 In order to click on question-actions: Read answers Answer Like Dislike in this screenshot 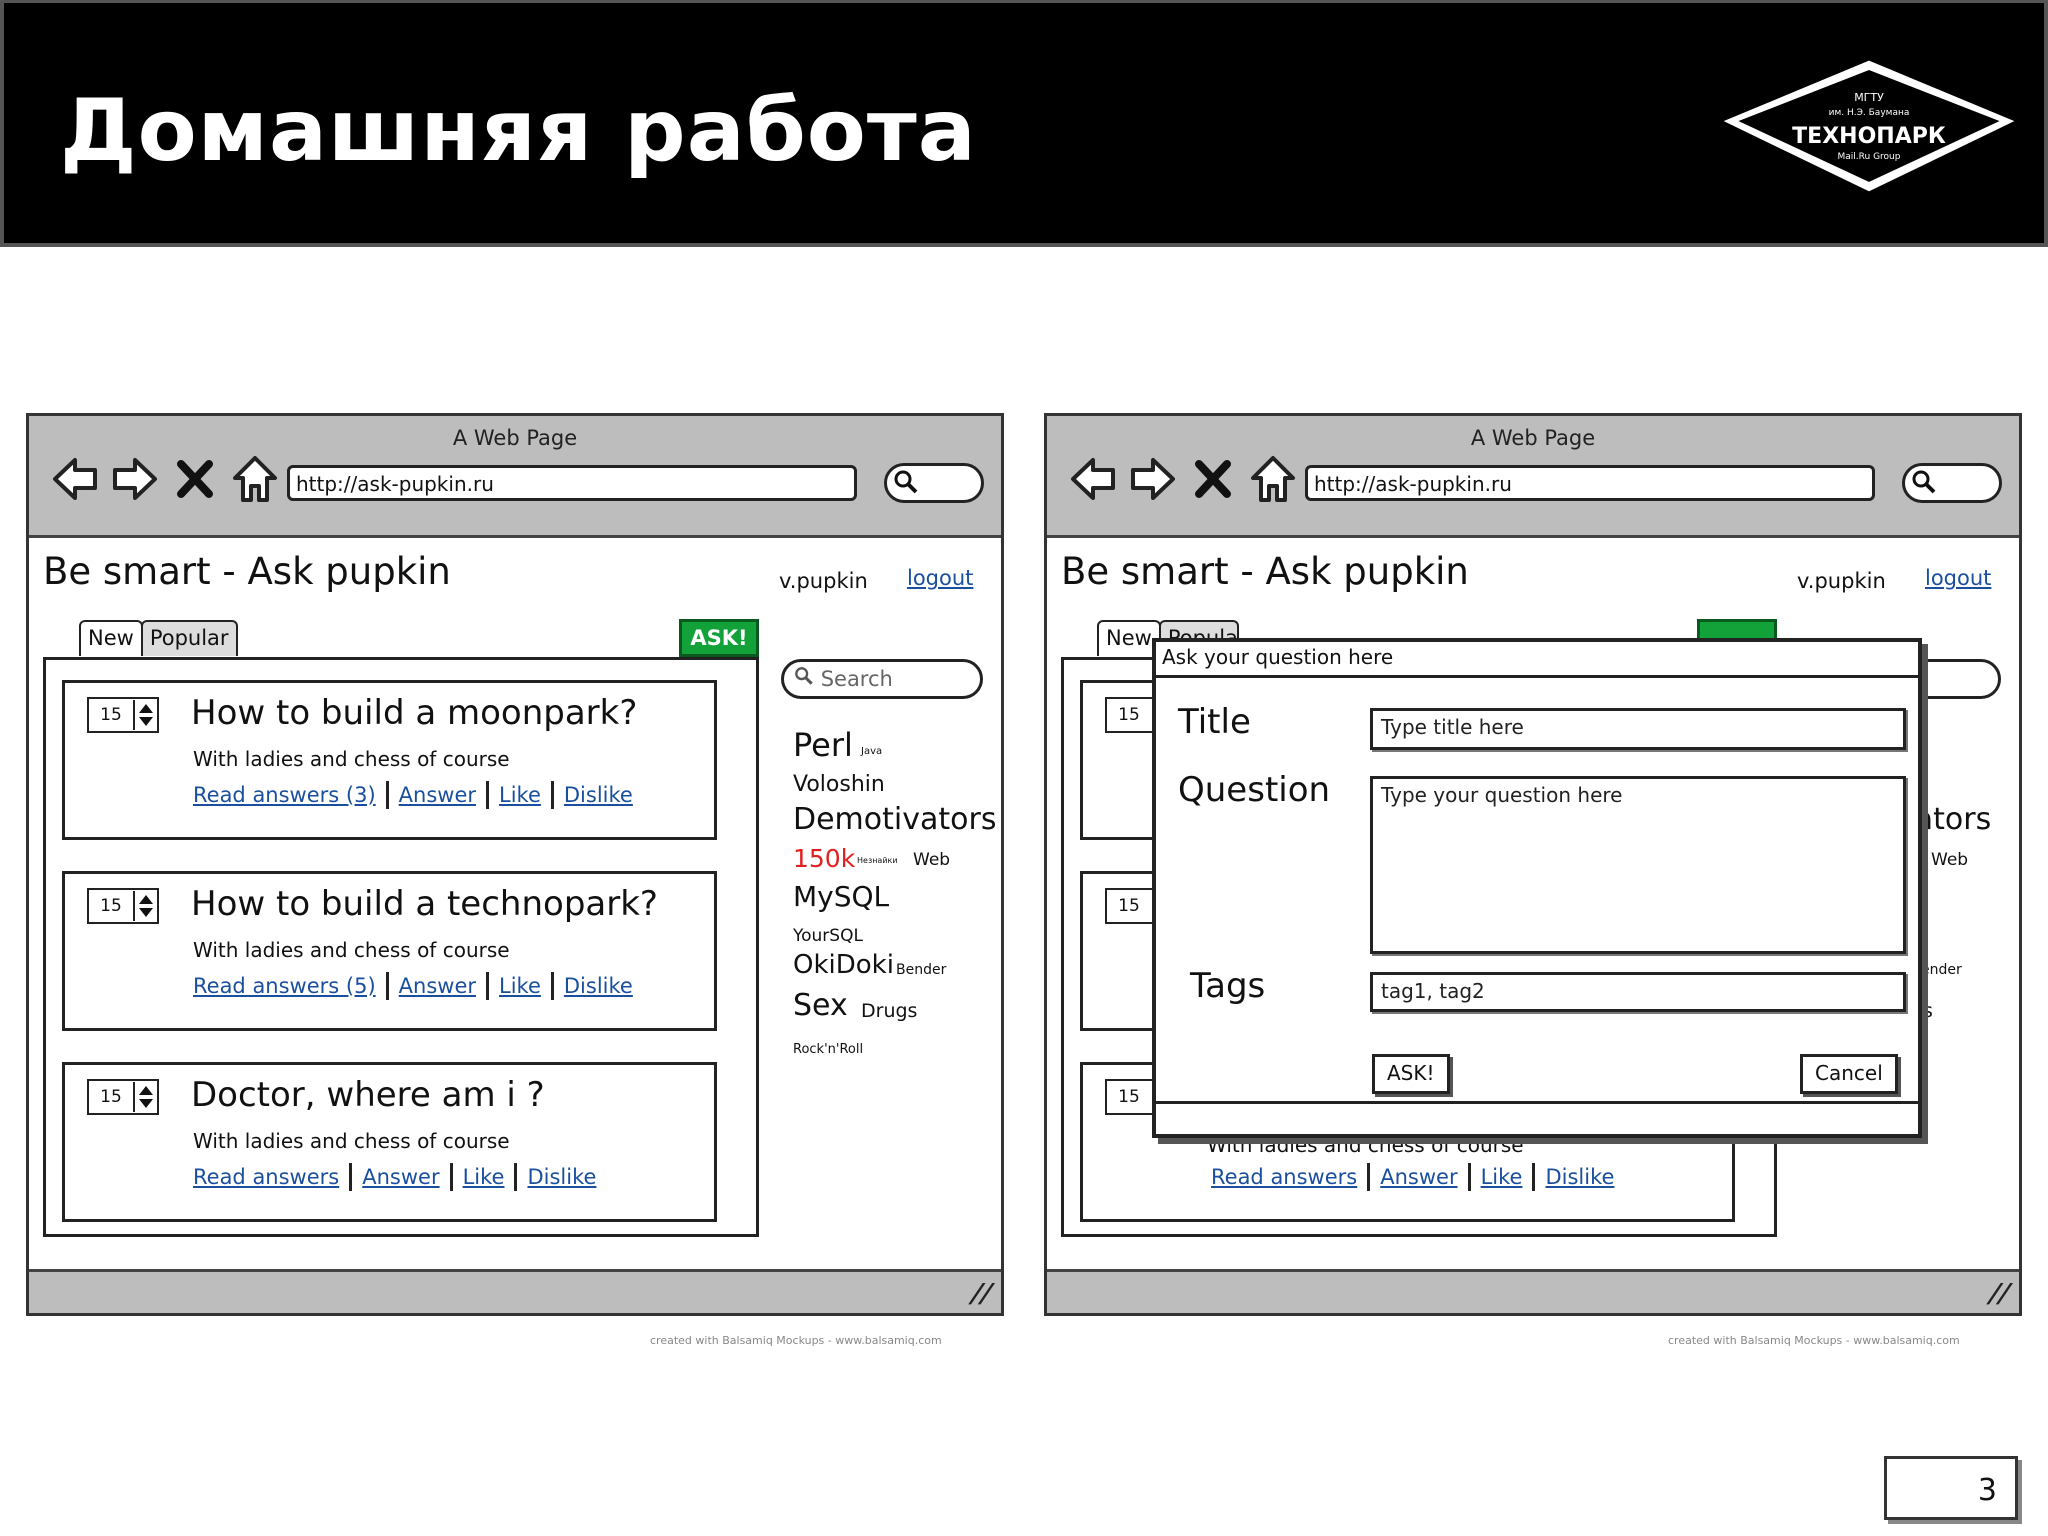, I will do `click(1412, 1177)`.